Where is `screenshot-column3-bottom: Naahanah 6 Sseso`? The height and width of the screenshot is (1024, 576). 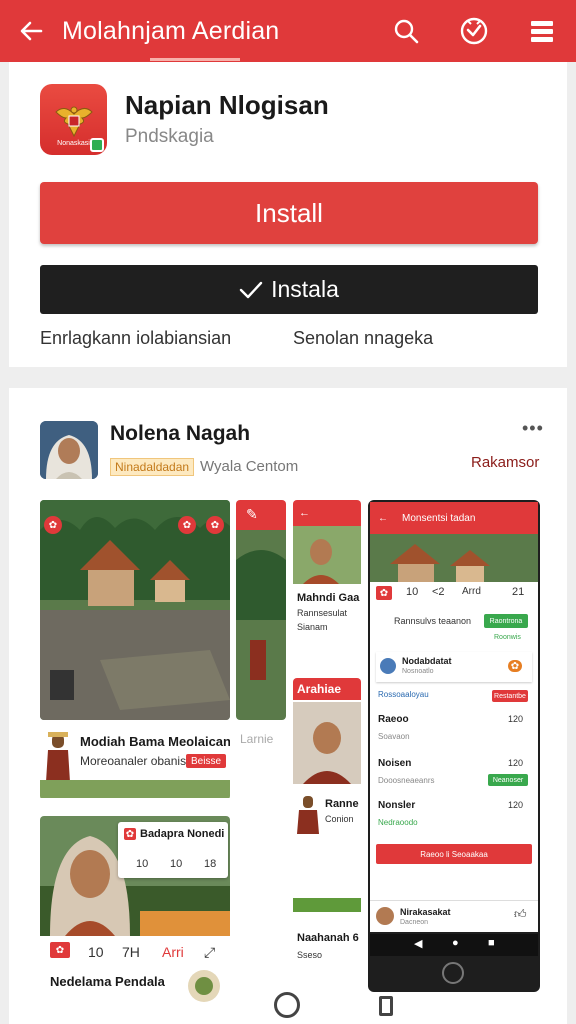 screenshot-column3-bottom: Naahanah 6 Sseso is located at coordinates (327, 913).